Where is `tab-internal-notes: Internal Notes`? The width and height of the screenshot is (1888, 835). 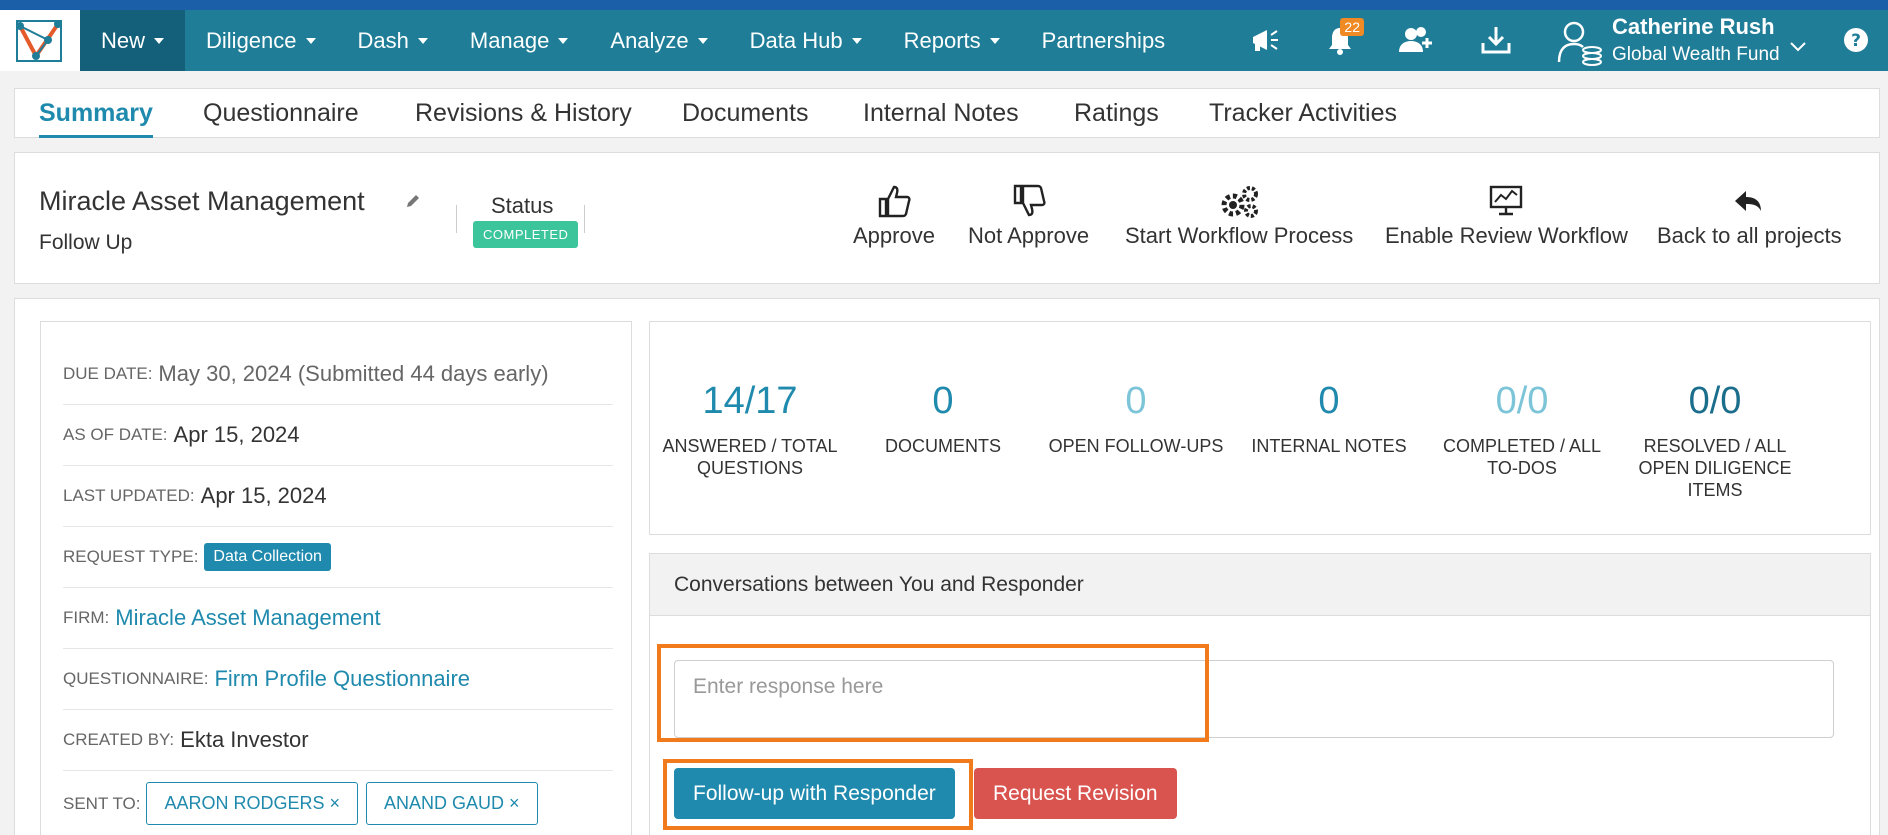
tab-internal-notes: Internal Notes is located at coordinates (941, 113).